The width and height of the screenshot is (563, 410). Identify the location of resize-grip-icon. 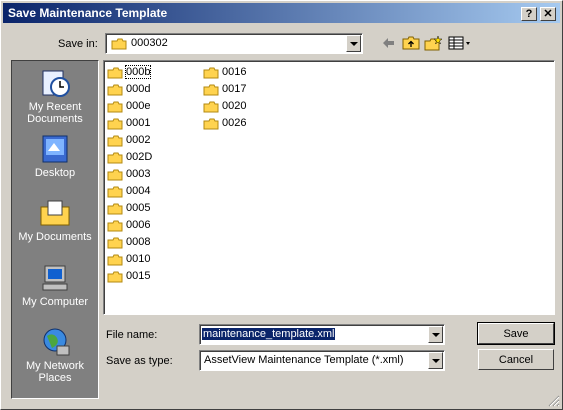
(554, 401).